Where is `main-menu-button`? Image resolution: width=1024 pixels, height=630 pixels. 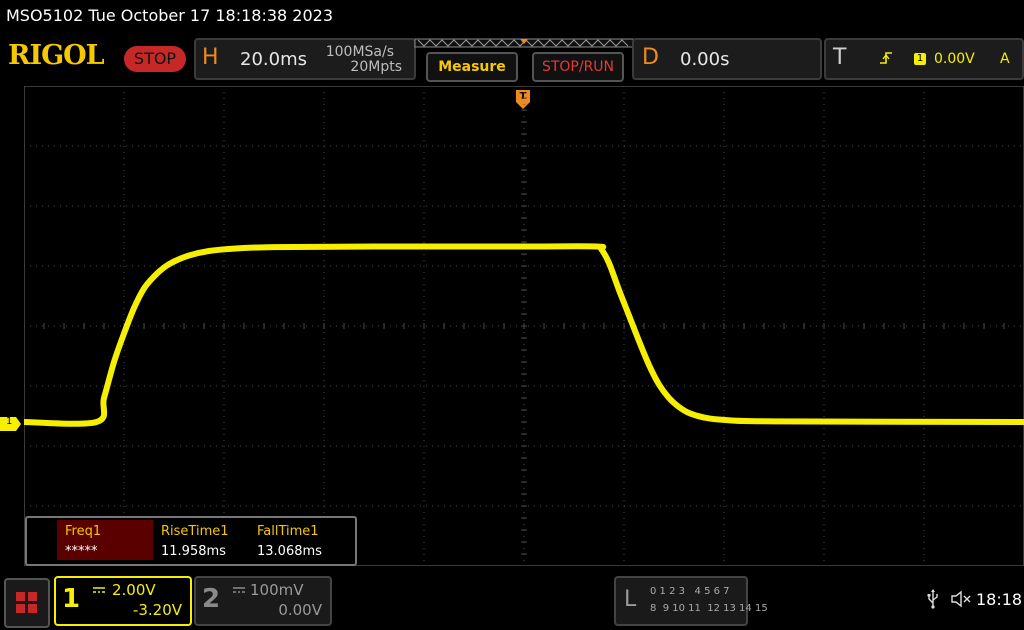
main-menu-button is located at coordinates (27, 603).